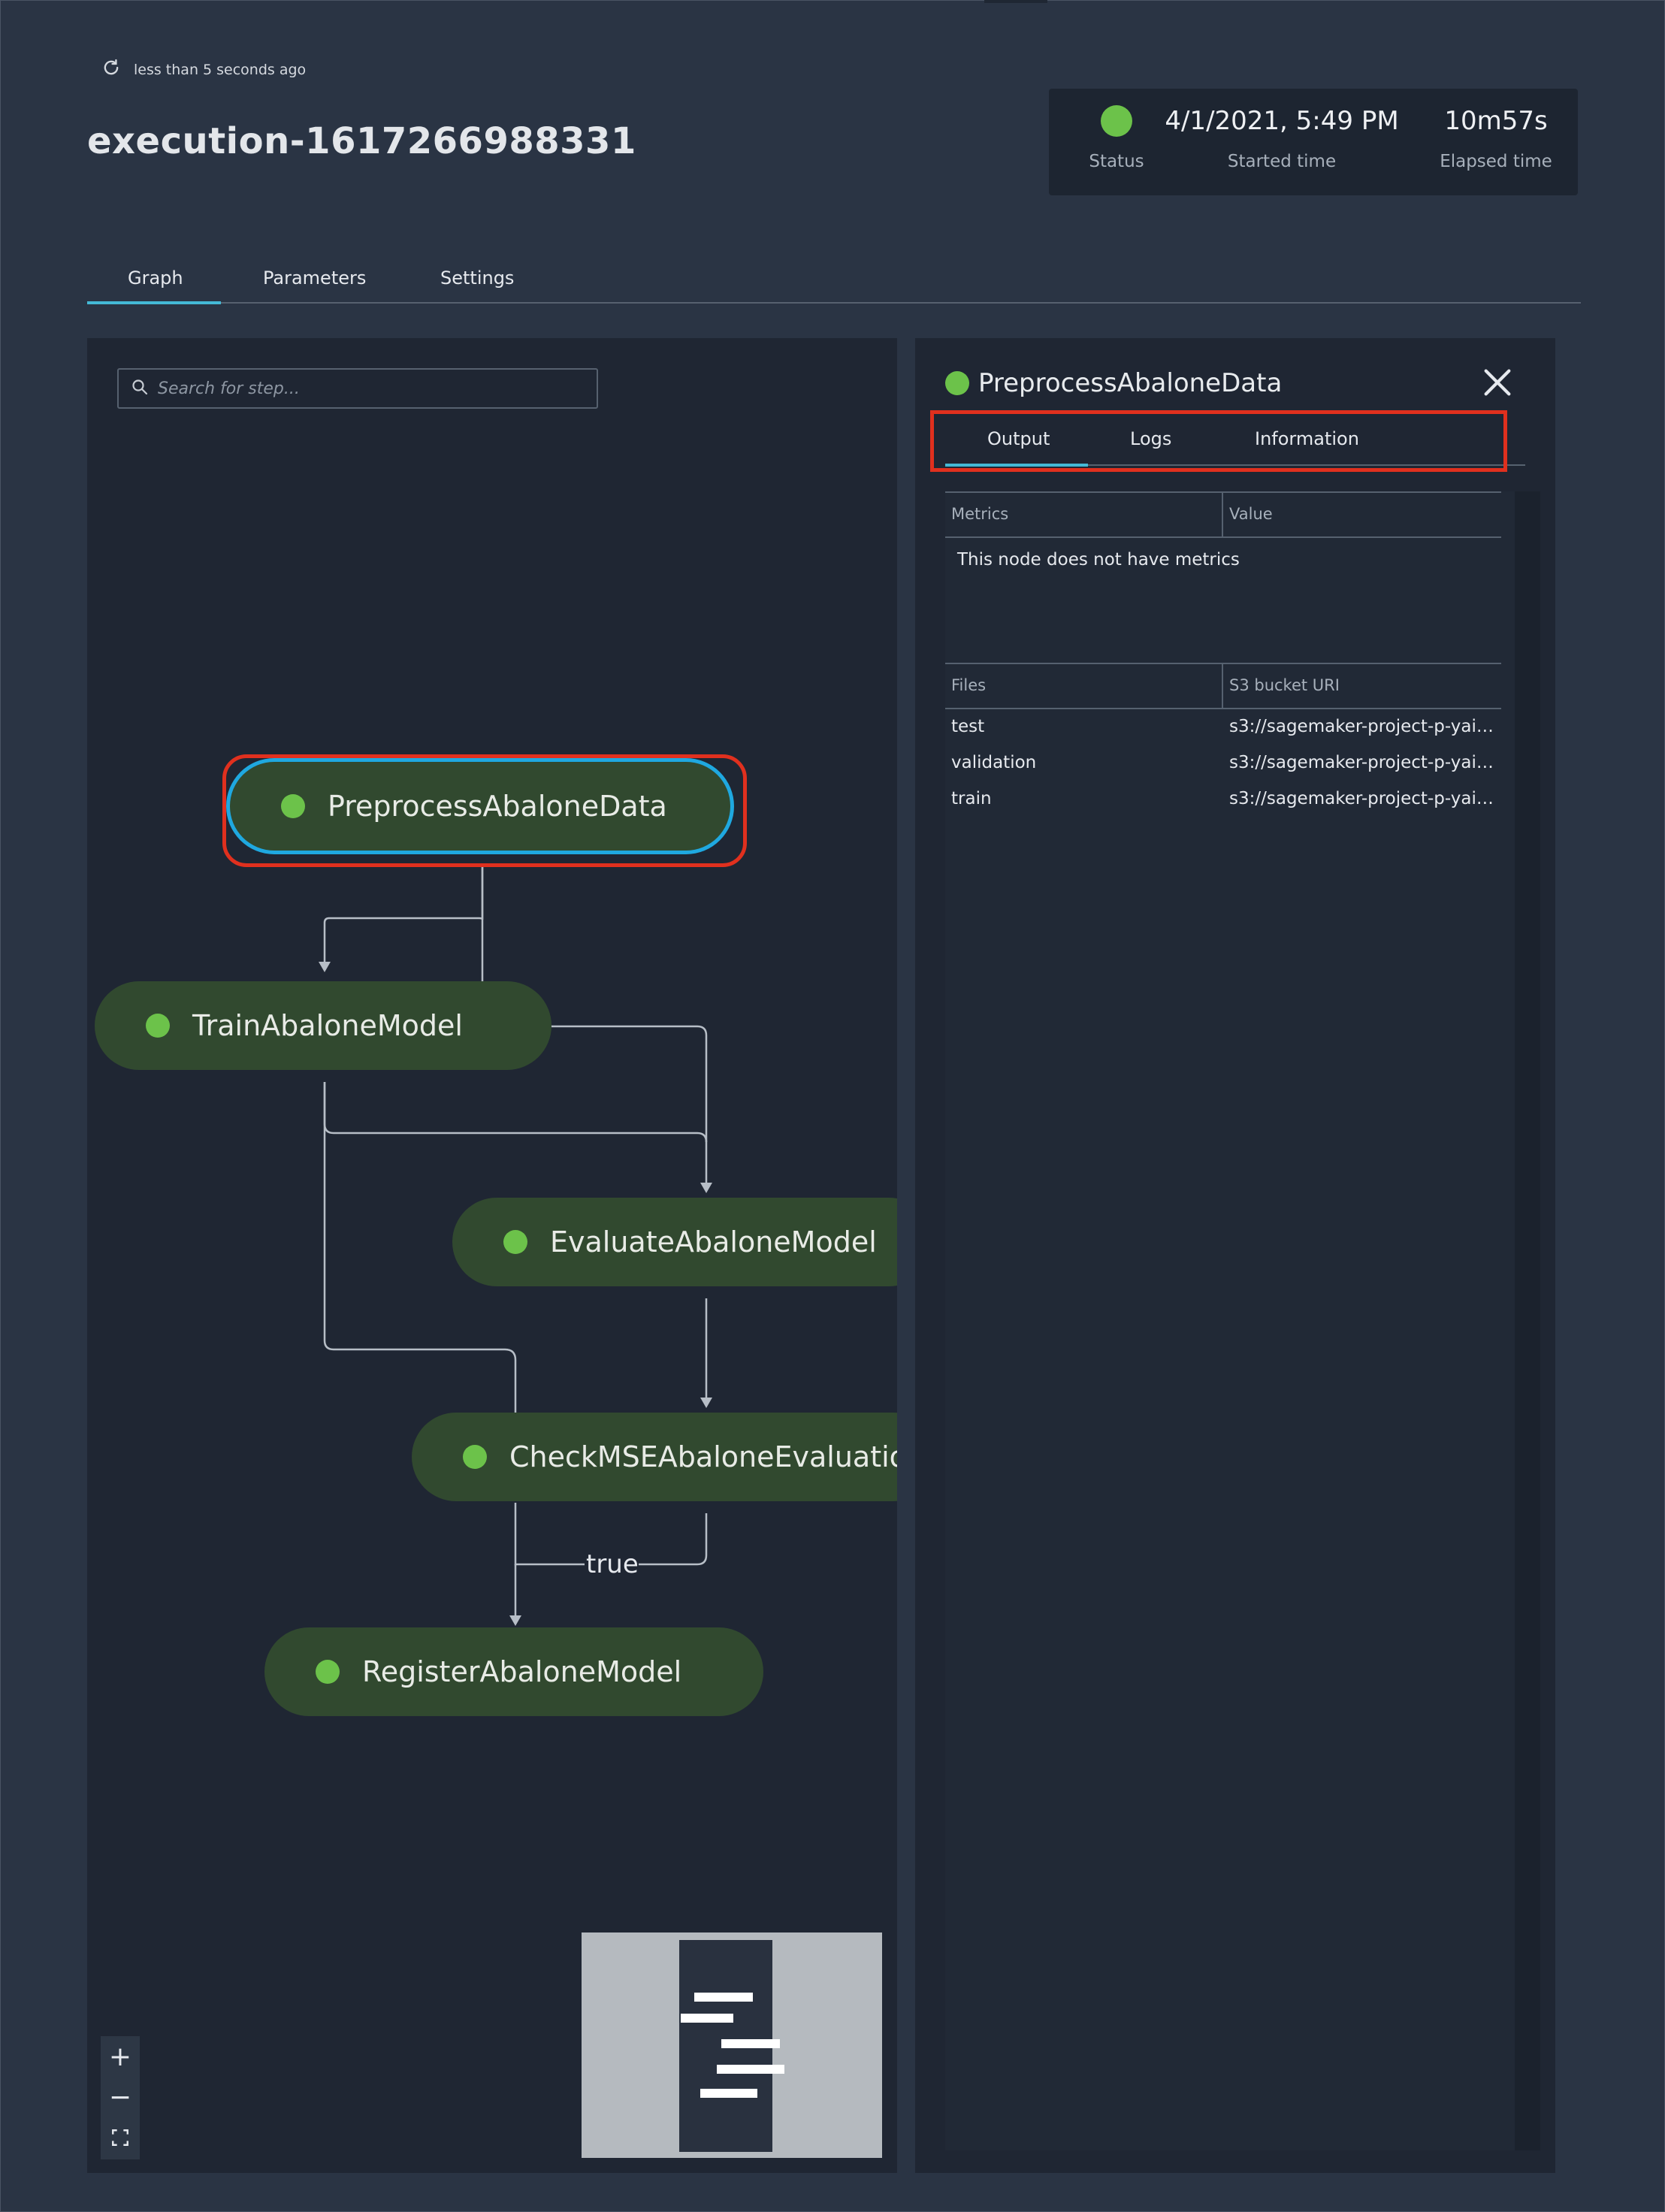 This screenshot has width=1665, height=2212. I want to click on refresh-control: less than 5 seconds ago, so click(203, 69).